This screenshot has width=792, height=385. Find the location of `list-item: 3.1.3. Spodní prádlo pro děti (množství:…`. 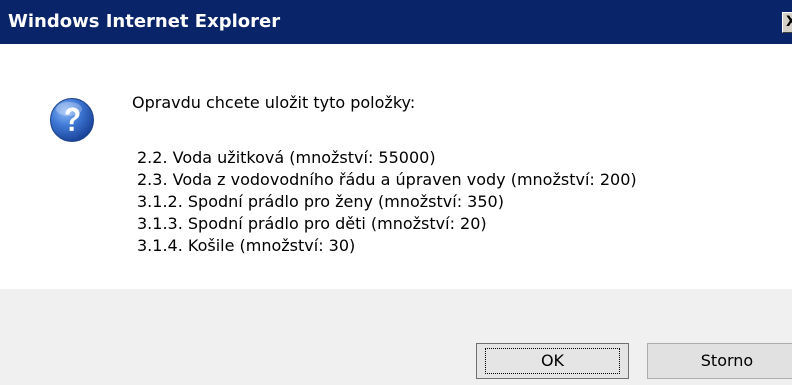

list-item: 3.1.3. Spodní prádlo pro děti (množství:… is located at coordinates (312, 223).